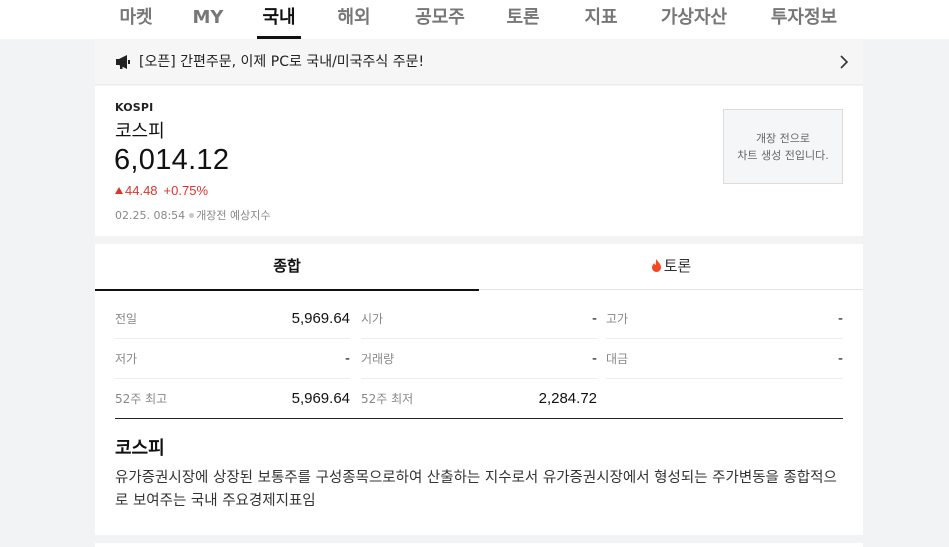 This screenshot has height=547, width=949. What do you see at coordinates (783, 146) in the screenshot?
I see `chart-placeholder: 개장 전으로 차트 생성 전입니다.` at bounding box center [783, 146].